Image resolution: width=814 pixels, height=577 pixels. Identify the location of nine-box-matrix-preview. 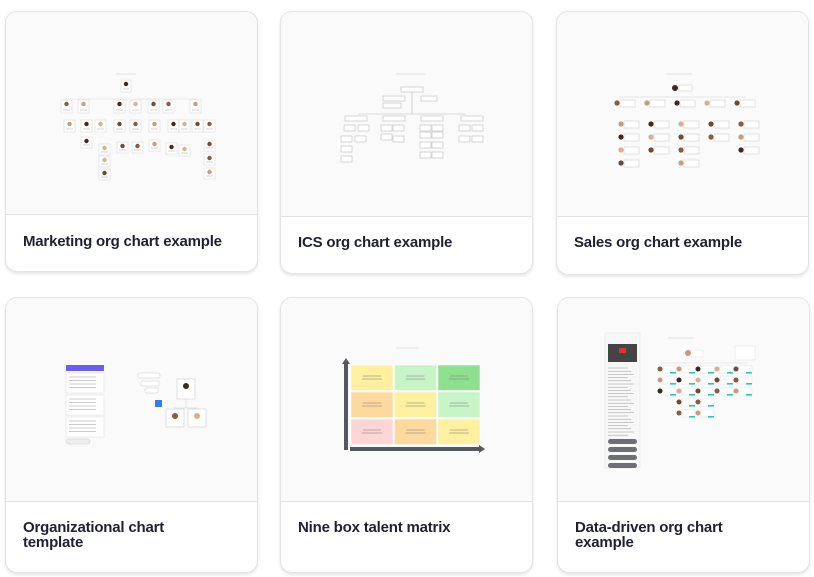
(413, 400).